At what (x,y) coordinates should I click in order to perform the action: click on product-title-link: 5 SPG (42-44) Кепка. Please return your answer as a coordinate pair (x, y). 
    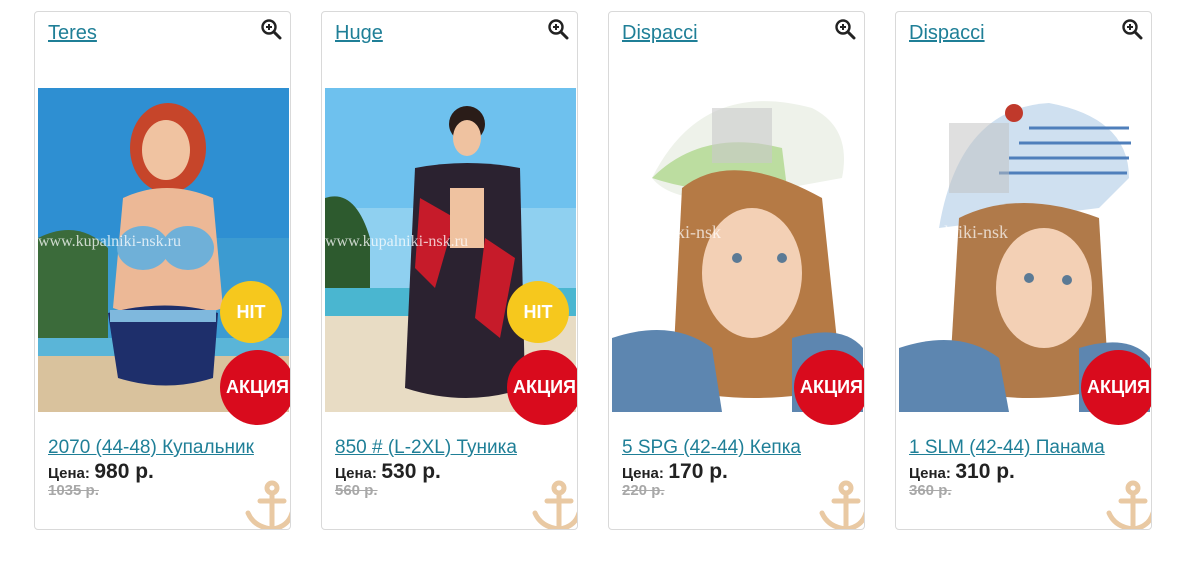
    Looking at the image, I should click on (711, 448).